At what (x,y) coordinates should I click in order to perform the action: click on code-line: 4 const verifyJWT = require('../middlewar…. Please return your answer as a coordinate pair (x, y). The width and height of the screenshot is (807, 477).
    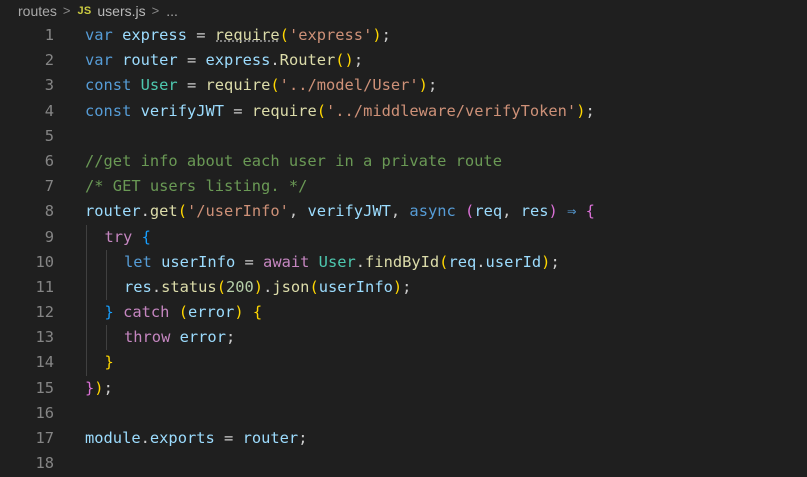
    Looking at the image, I should click on (403, 111).